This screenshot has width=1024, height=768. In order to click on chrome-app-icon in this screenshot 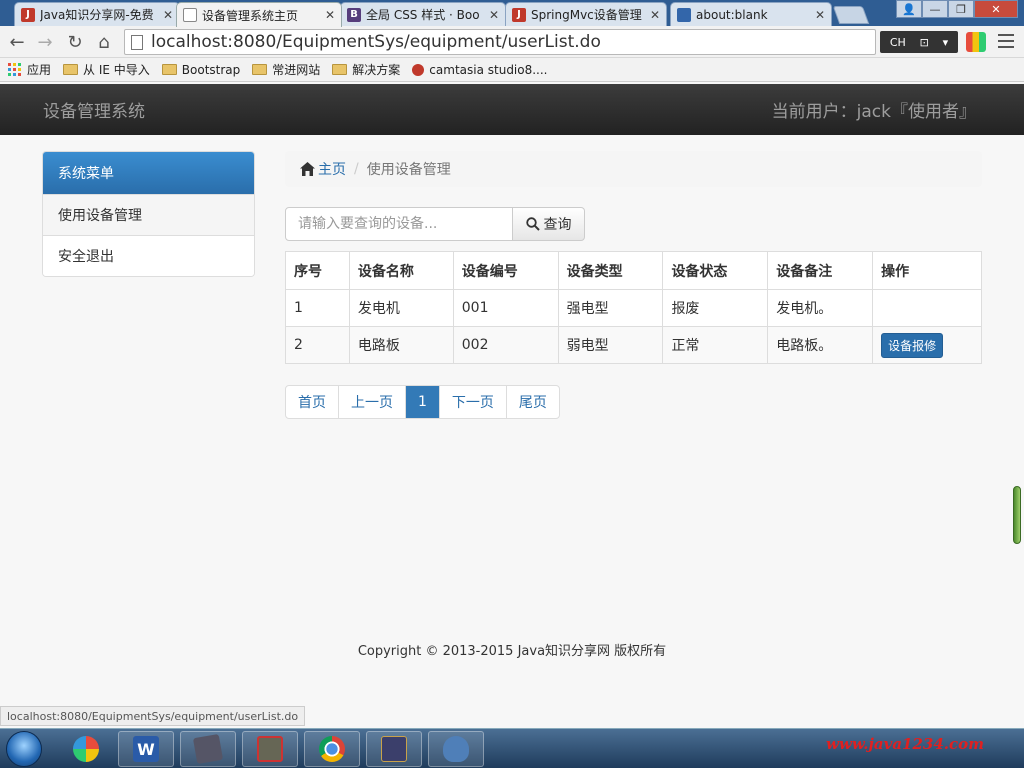, I will do `click(332, 749)`.